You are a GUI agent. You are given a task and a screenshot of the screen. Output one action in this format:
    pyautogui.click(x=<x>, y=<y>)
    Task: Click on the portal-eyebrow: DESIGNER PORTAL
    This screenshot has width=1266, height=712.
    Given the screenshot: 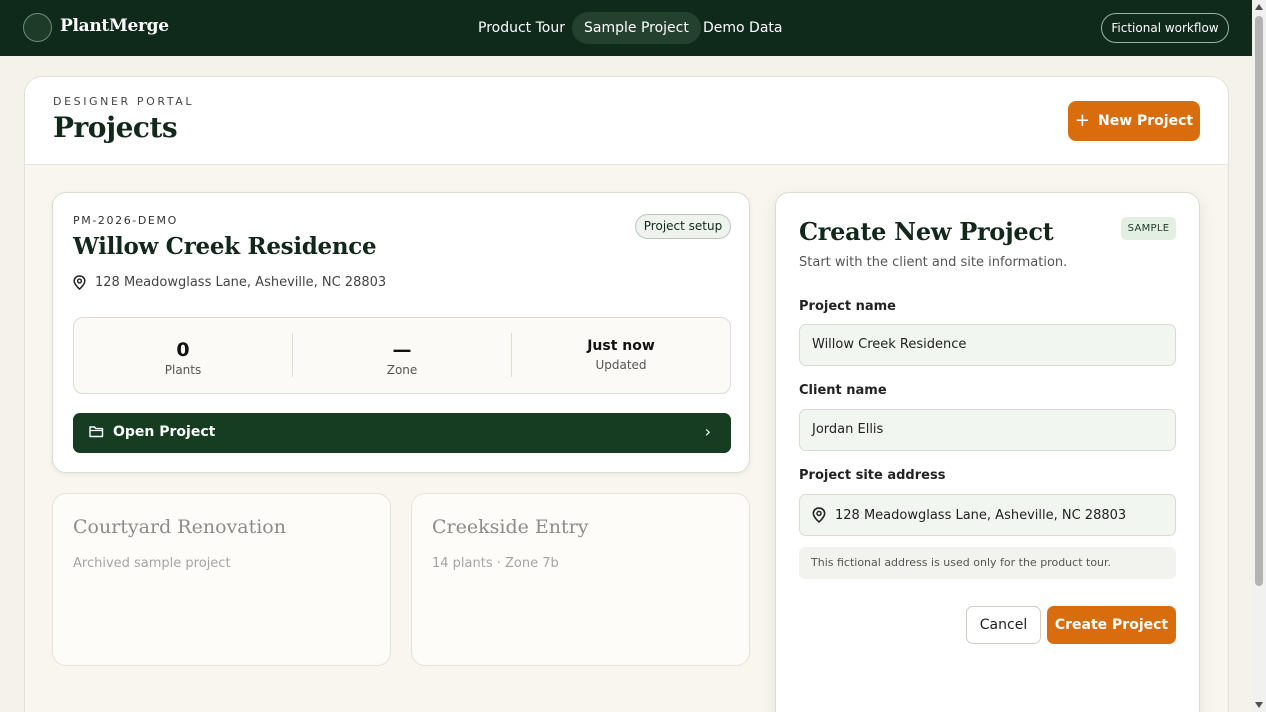 What is the action you would take?
    pyautogui.click(x=124, y=101)
    